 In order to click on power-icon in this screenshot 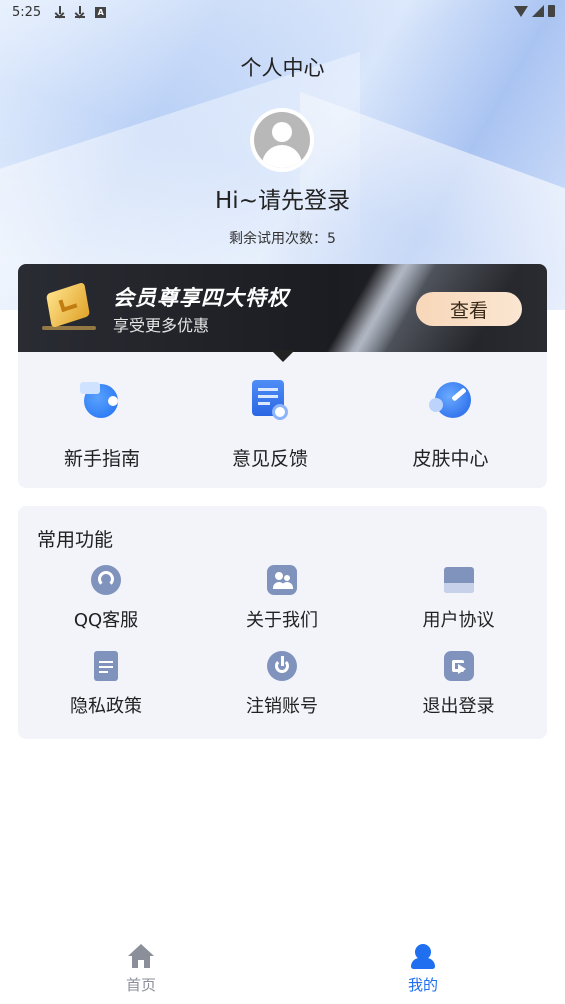, I will do `click(282, 666)`.